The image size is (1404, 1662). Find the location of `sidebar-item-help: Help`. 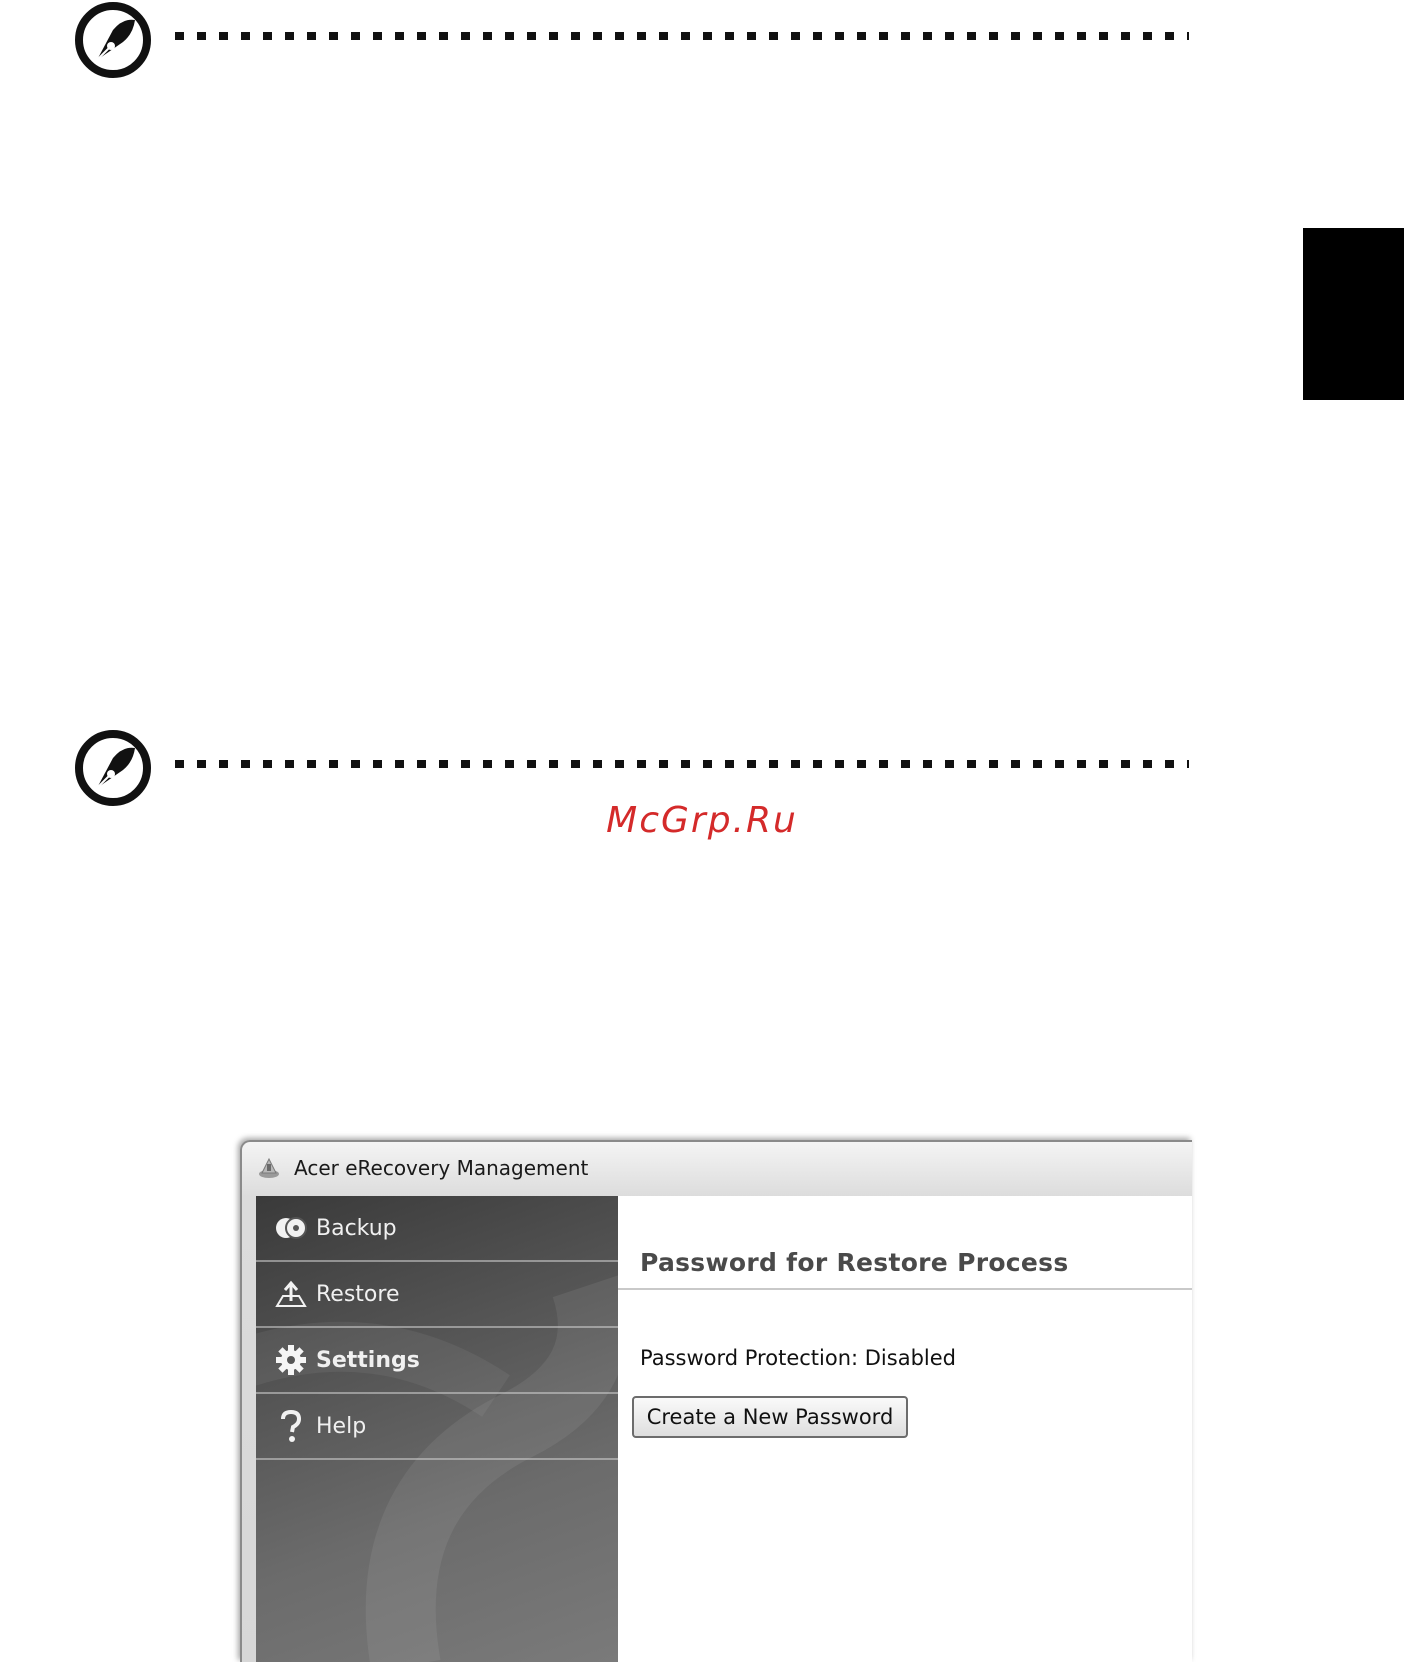

sidebar-item-help: Help is located at coordinates (437, 1427).